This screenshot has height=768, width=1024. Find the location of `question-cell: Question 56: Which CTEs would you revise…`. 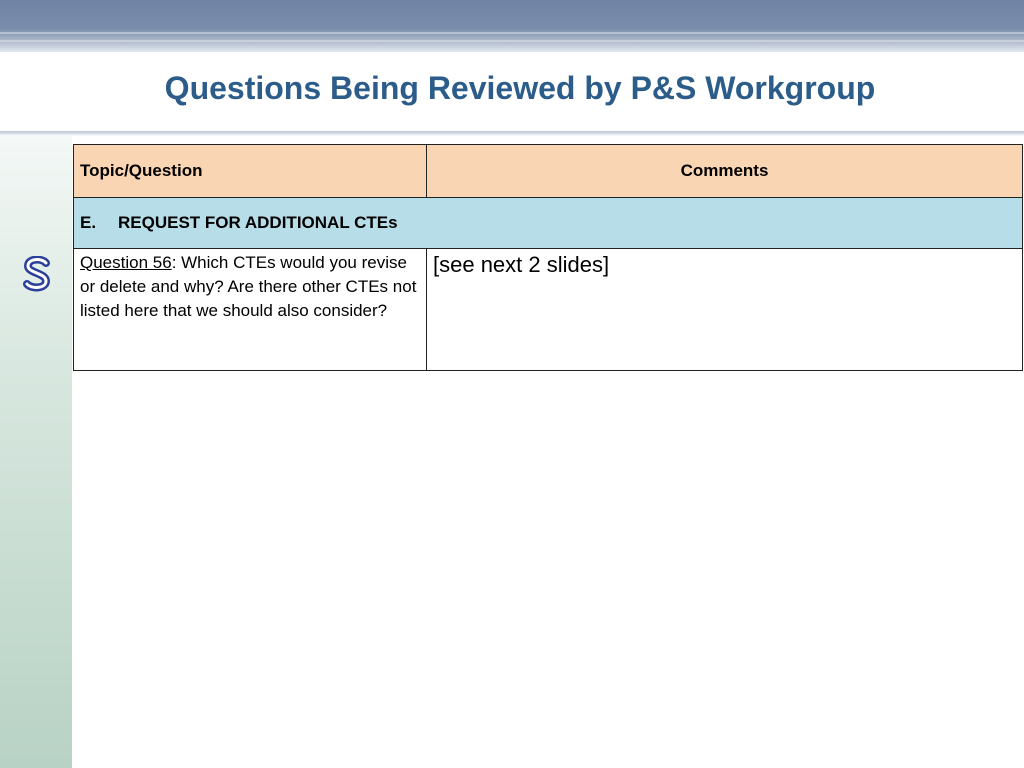

question-cell: Question 56: Which CTEs would you revise… is located at coordinates (250, 309).